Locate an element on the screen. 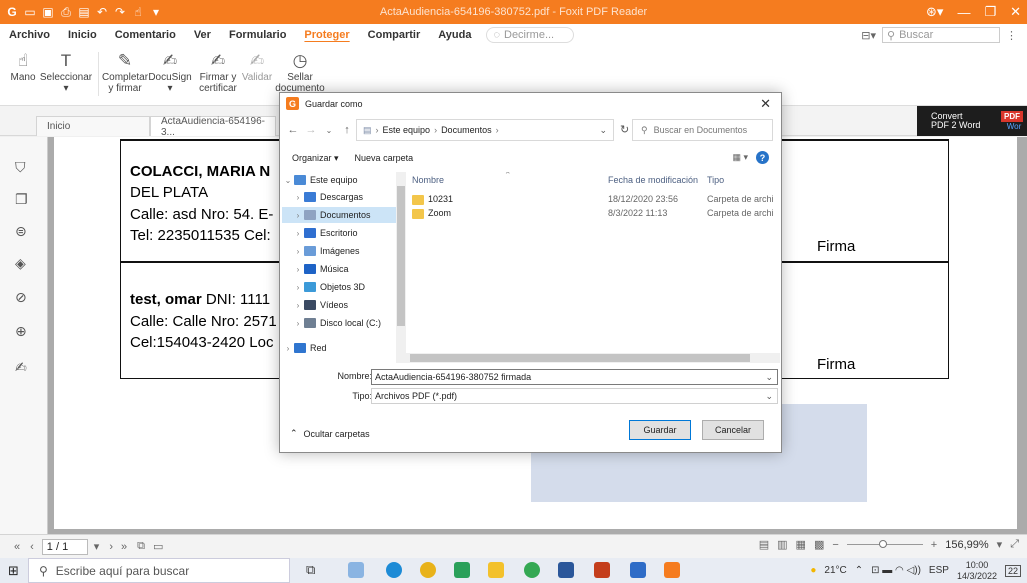  fullscreen-icon: ⤢ is located at coordinates (1014, 544).